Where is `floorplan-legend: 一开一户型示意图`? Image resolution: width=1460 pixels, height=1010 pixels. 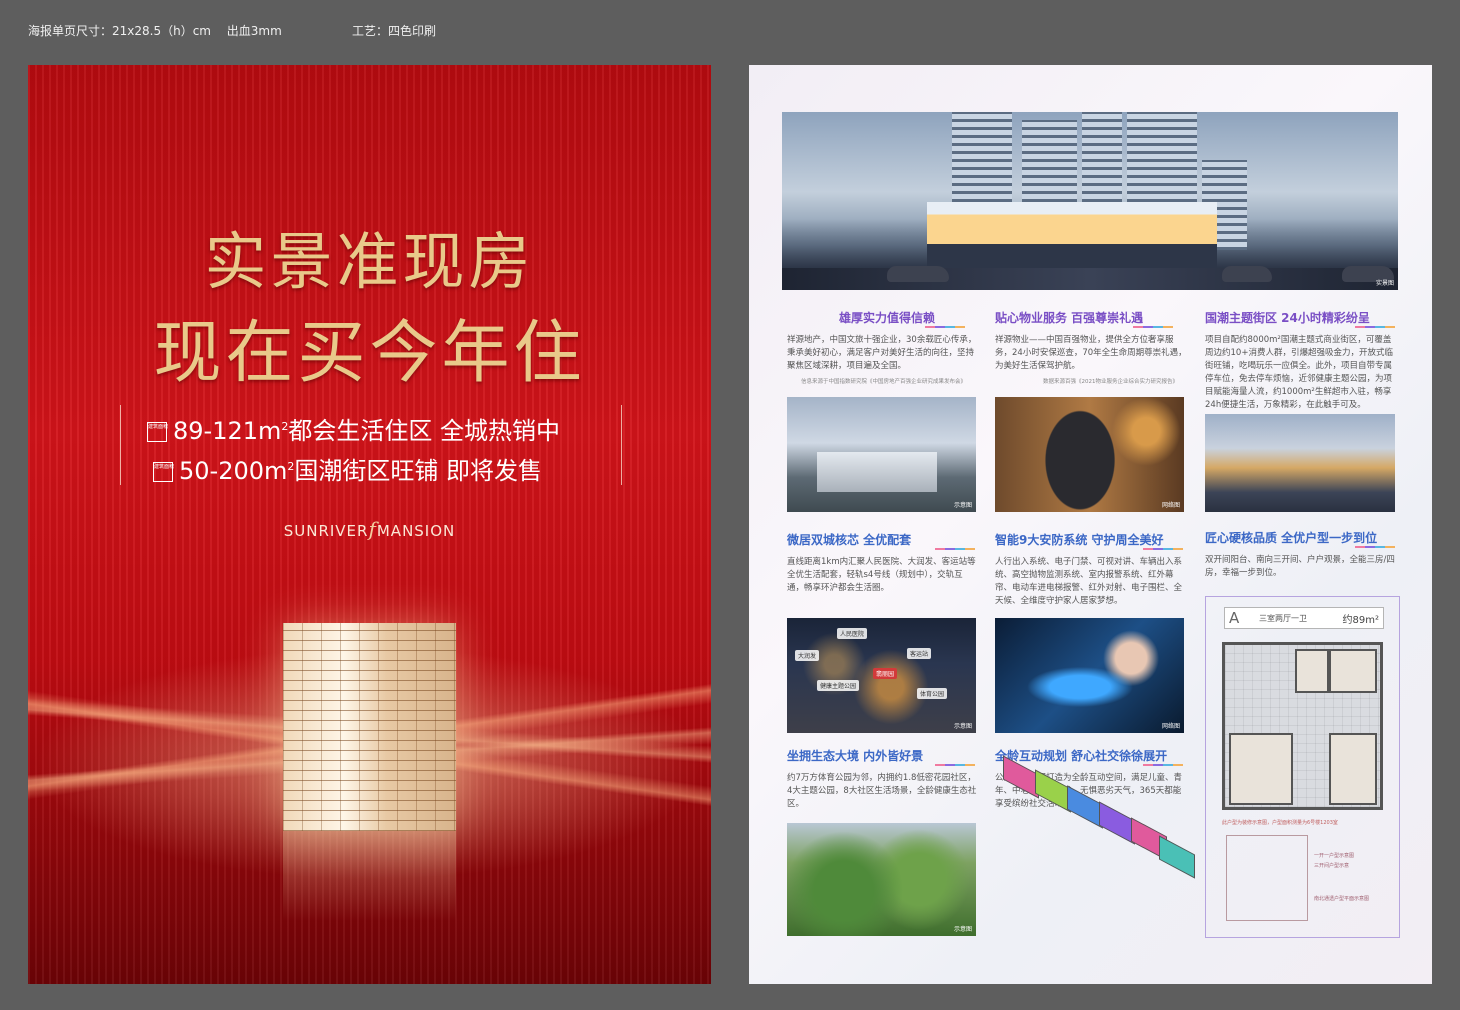
floorplan-legend: 一开一户型示意图 is located at coordinates (1334, 856).